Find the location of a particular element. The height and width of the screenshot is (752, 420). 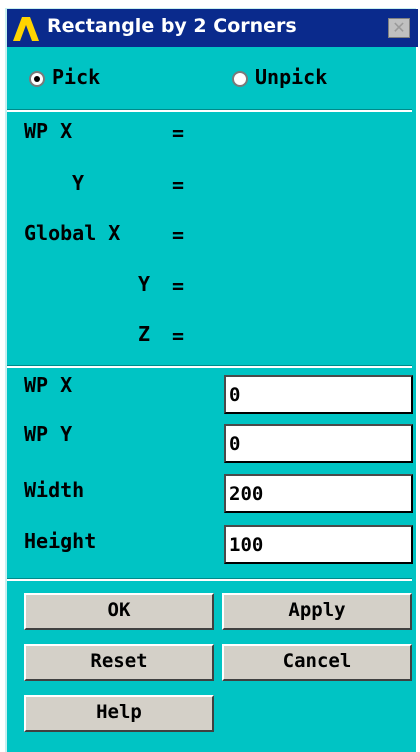

cancel-button: Cancel is located at coordinates (317, 662).